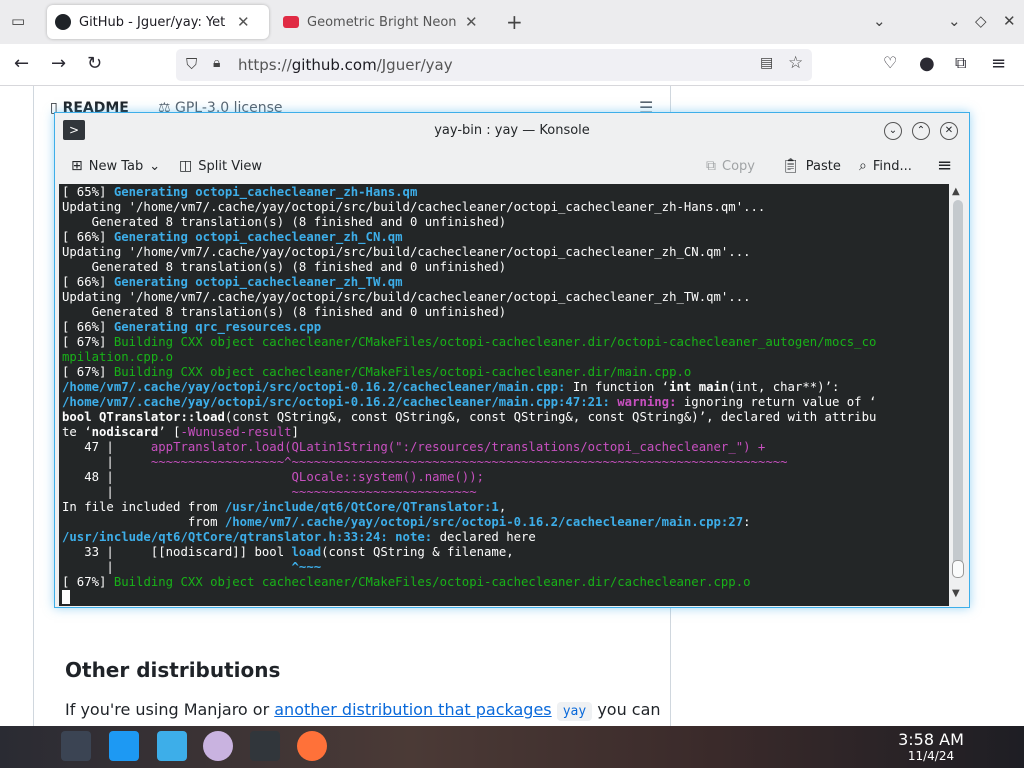 This screenshot has width=1024, height=768. Describe the element at coordinates (192, 327) in the screenshot. I see `terminal-line: [ 66%] Generating qrc_resources.cpp` at that location.